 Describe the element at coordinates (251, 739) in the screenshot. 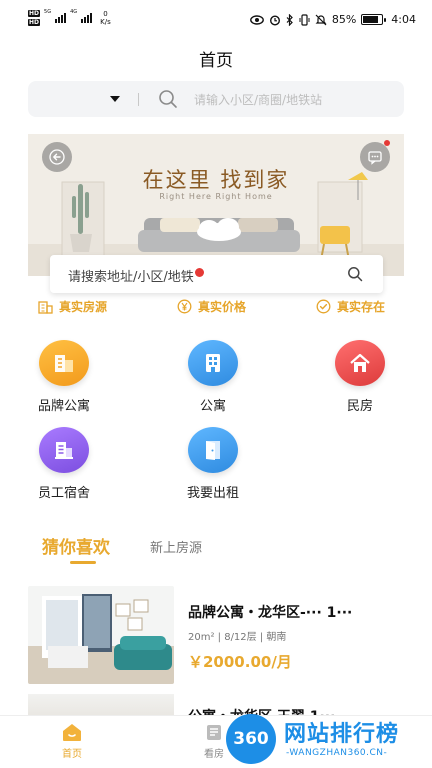

I see `watermark-badge: 360` at that location.